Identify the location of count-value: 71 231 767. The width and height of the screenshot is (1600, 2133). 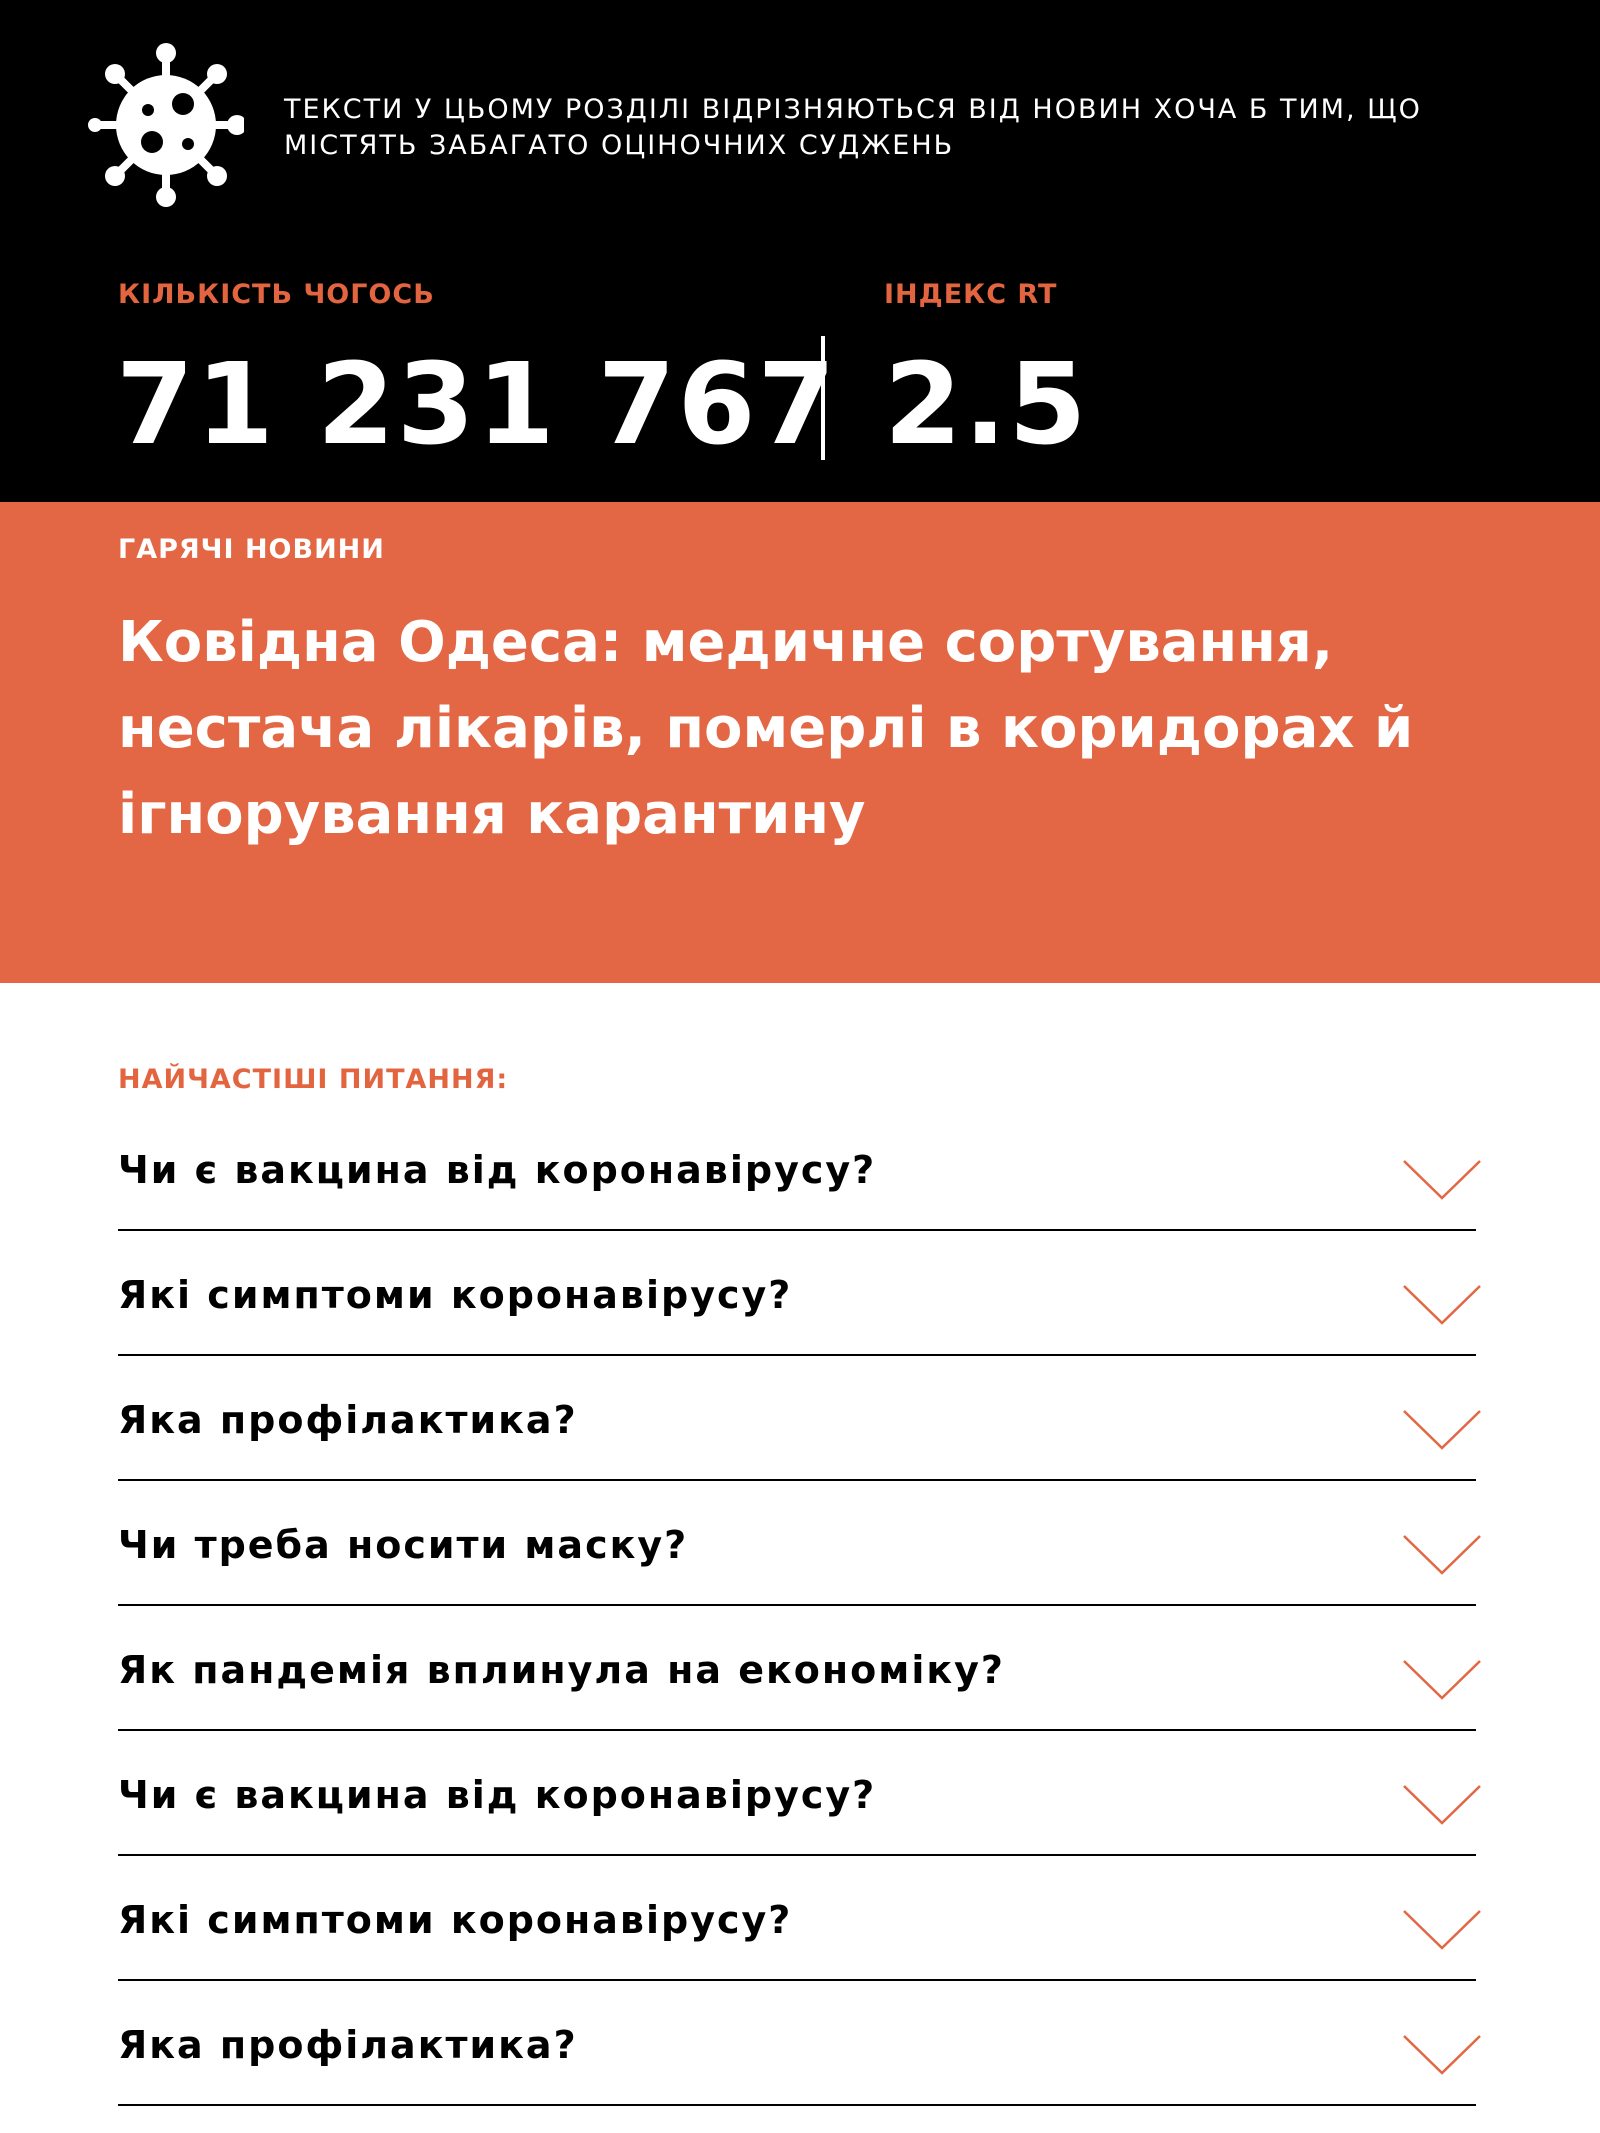
(477, 405).